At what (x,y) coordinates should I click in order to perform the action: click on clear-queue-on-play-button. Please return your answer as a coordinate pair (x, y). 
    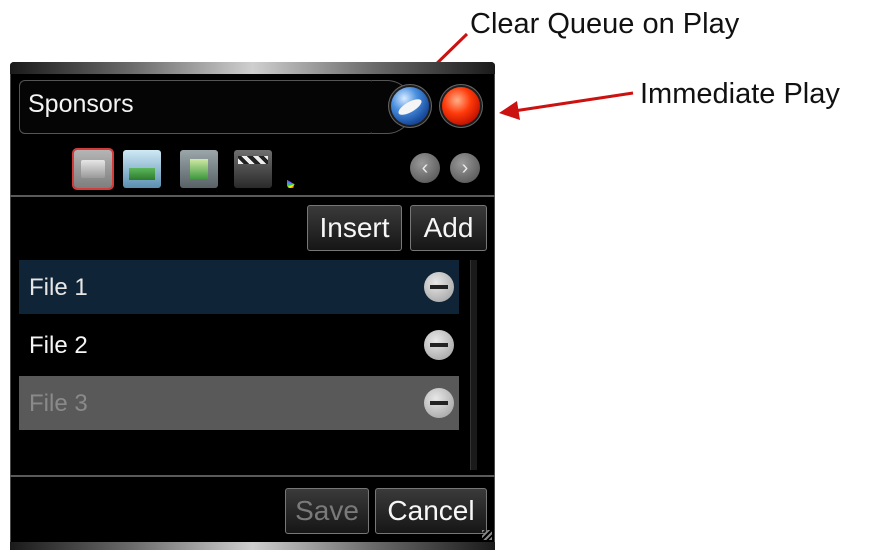
    Looking at the image, I should click on (410, 106).